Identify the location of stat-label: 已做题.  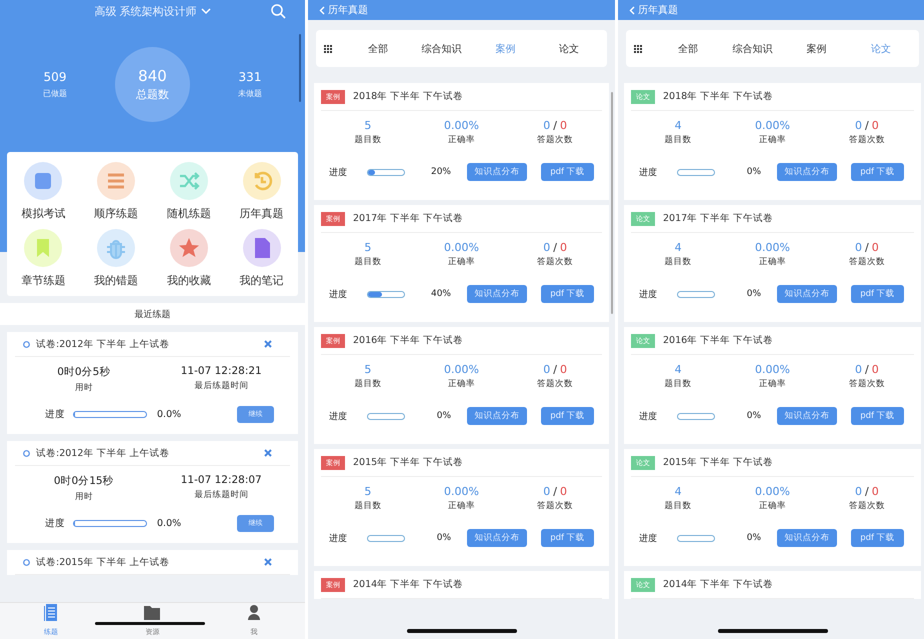
(55, 93).